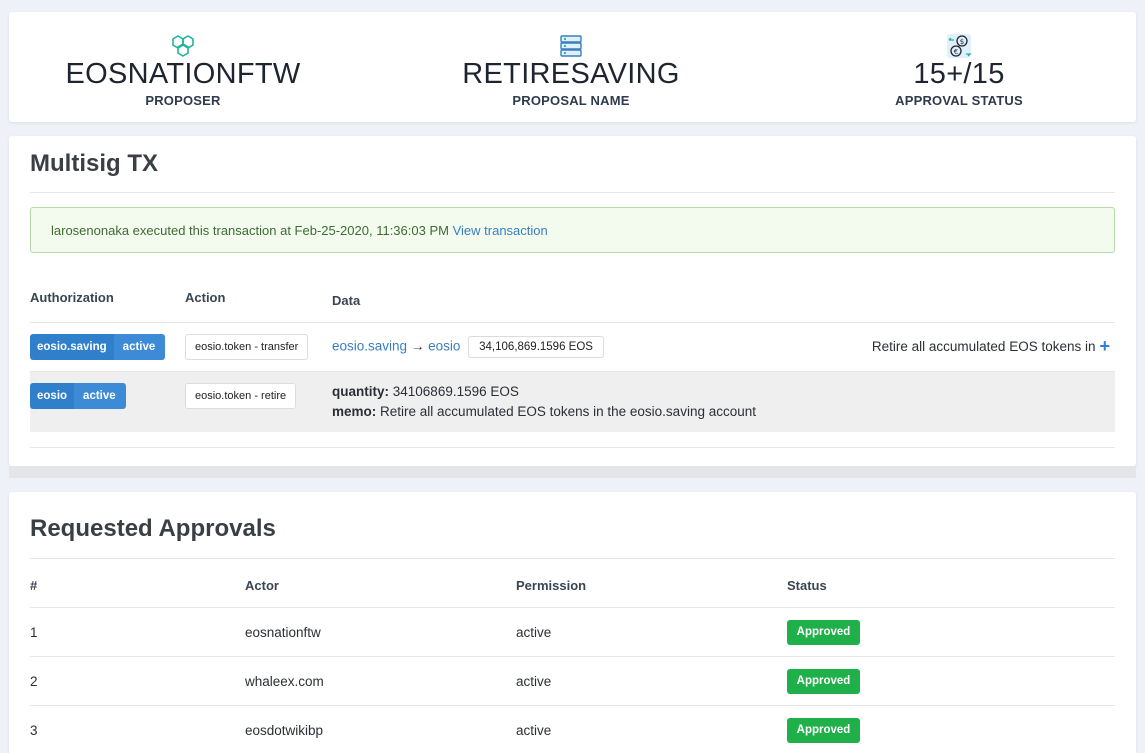 This screenshot has height=753, width=1145. What do you see at coordinates (34, 585) in the screenshot?
I see `num-header: #` at bounding box center [34, 585].